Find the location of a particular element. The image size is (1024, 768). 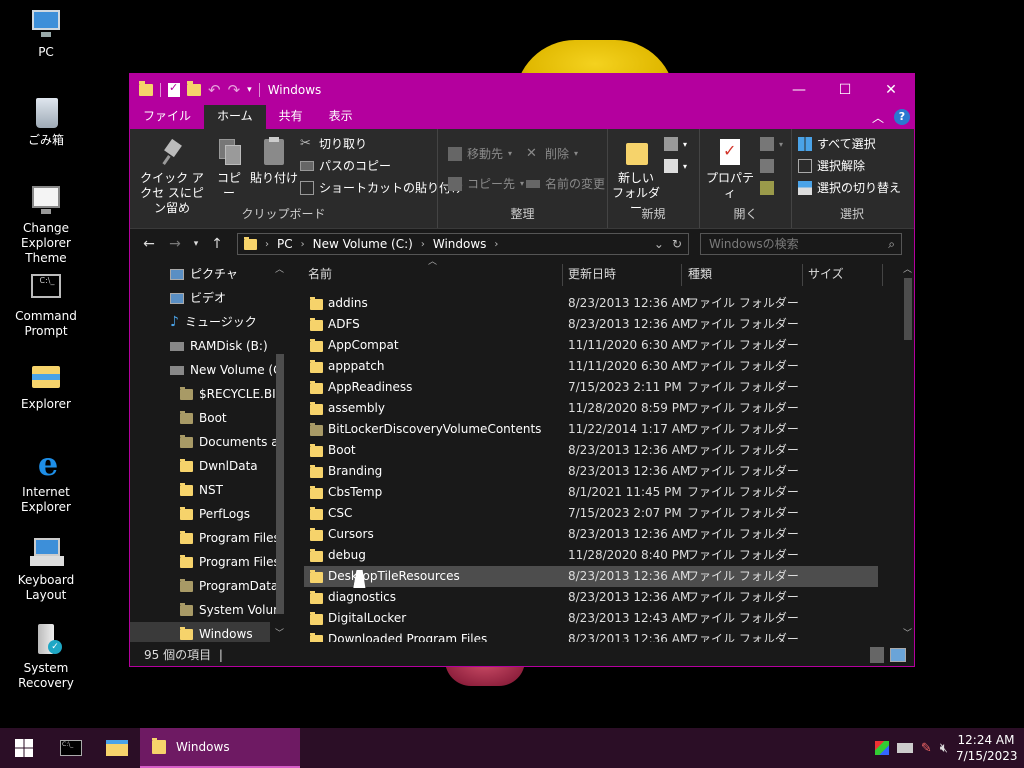

pen-icon: ✎ is located at coordinates (926, 748).